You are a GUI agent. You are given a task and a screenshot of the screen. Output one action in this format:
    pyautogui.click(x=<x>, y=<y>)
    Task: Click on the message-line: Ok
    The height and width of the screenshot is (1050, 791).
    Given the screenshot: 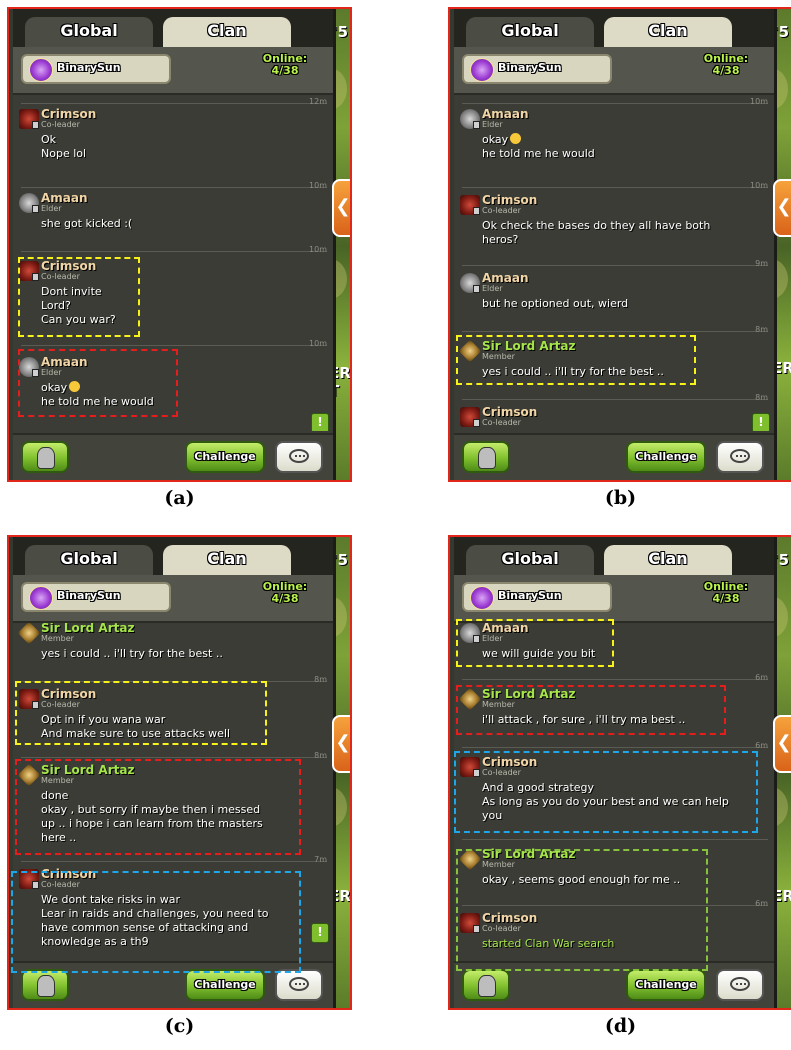 What is the action you would take?
    pyautogui.click(x=49, y=139)
    